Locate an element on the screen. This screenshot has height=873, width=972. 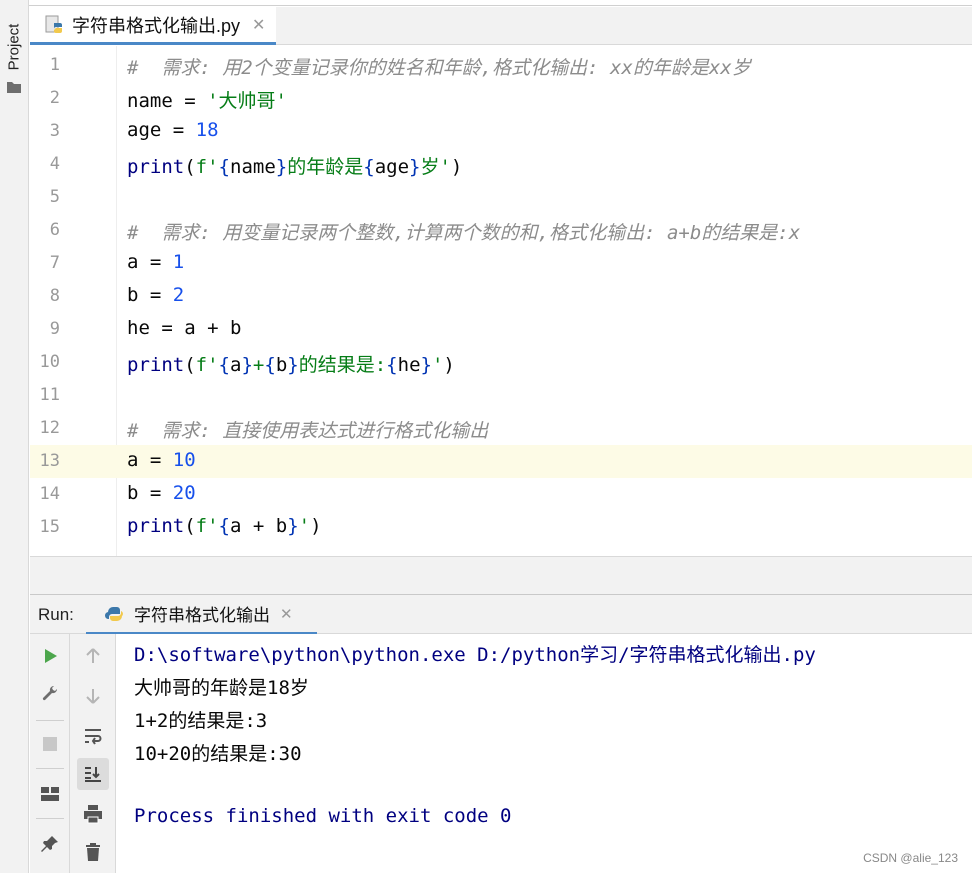
code-token: name is located at coordinates (253, 167).